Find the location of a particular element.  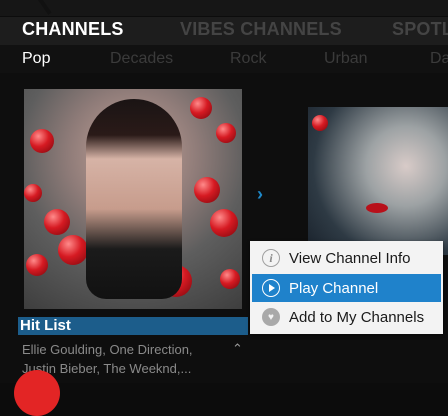

menu-item-label: View Channel Info is located at coordinates (350, 258).